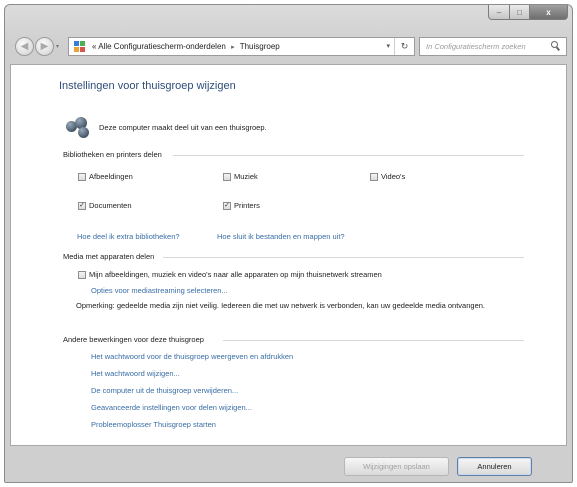  I want to click on cancel-button: Annuleren, so click(494, 466).